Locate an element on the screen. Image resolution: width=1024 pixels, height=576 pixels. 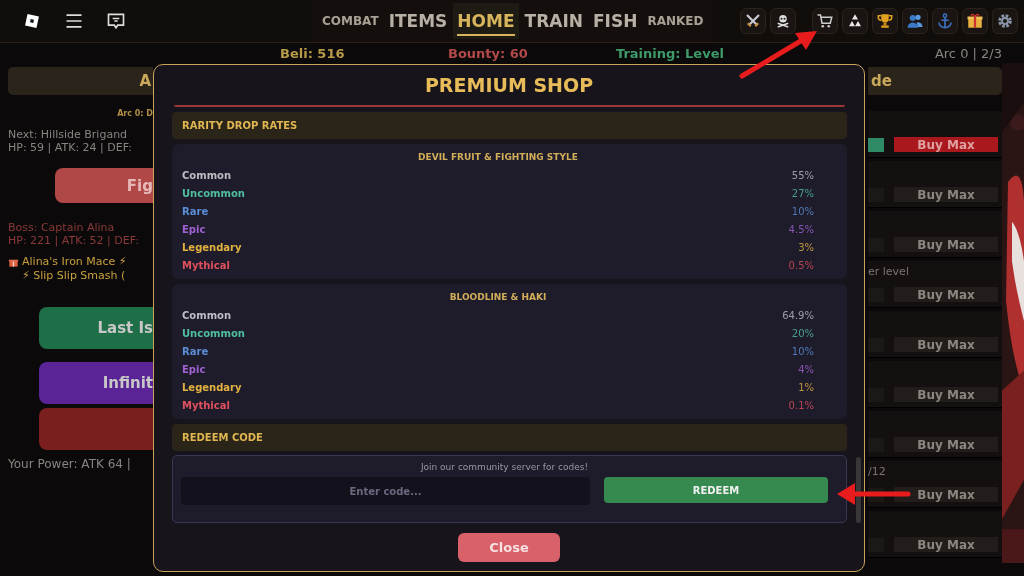
boss-name: Boss: Captain Alina is located at coordinates (62, 227).